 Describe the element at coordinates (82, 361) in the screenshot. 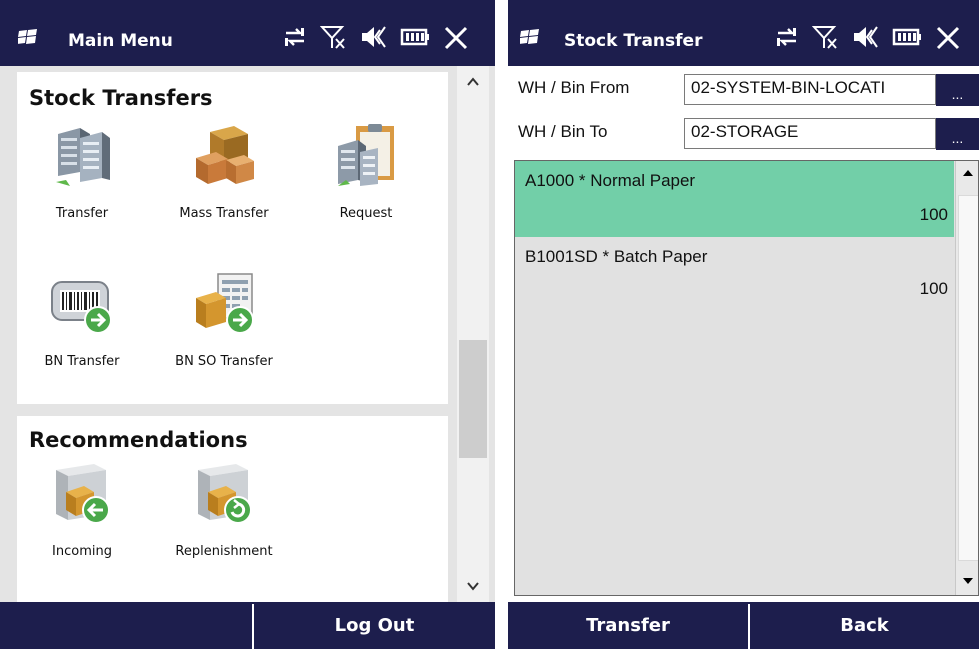

I see `tile-label: BN Transfer` at that location.